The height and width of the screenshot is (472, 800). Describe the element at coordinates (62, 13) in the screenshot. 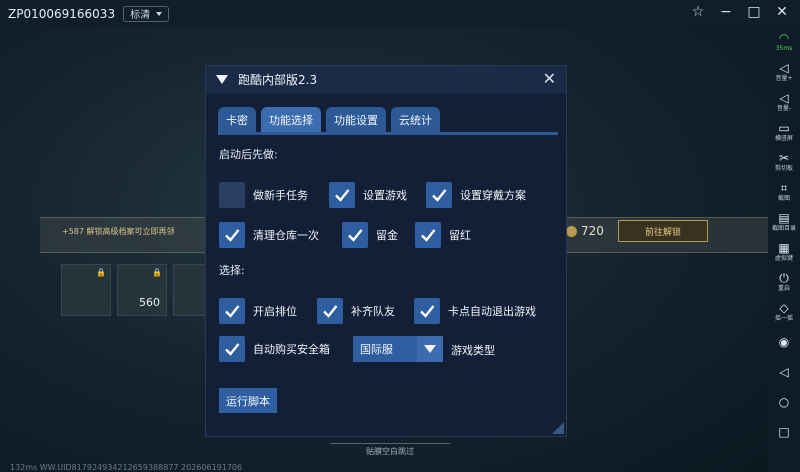

I see `device-id: ZP010069166033` at that location.